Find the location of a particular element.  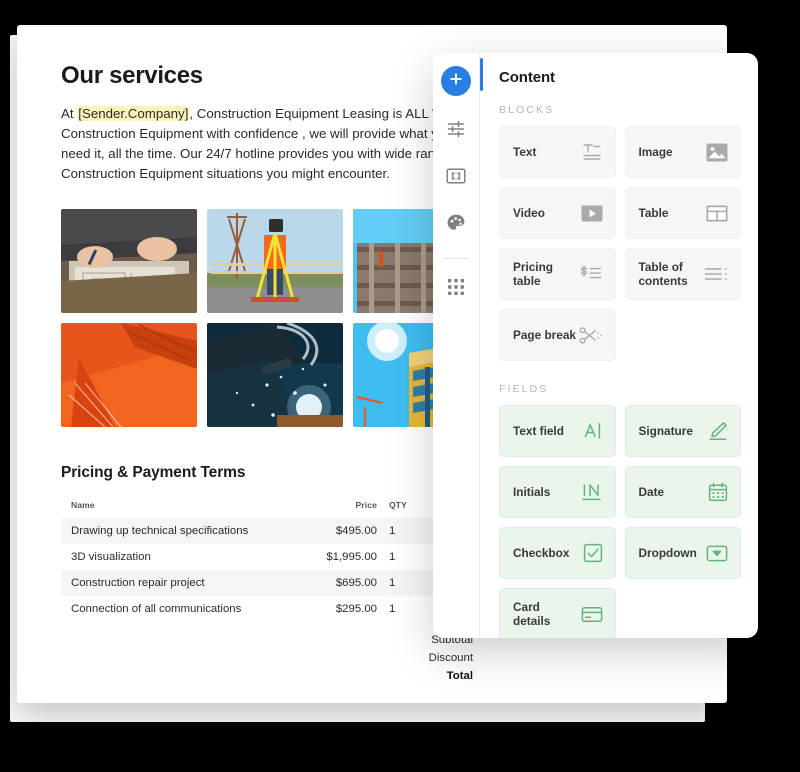

tile-label: Text field is located at coordinates (538, 431).